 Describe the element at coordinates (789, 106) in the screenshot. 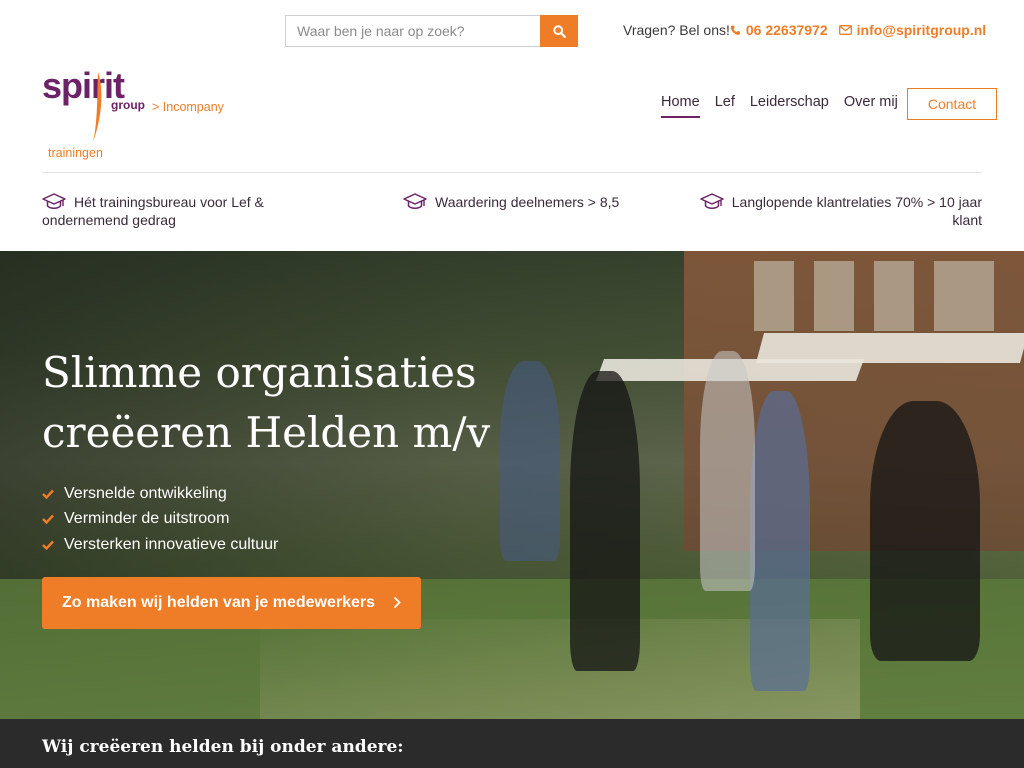

I see `nav-item-leiderschap: Leiderschap` at that location.